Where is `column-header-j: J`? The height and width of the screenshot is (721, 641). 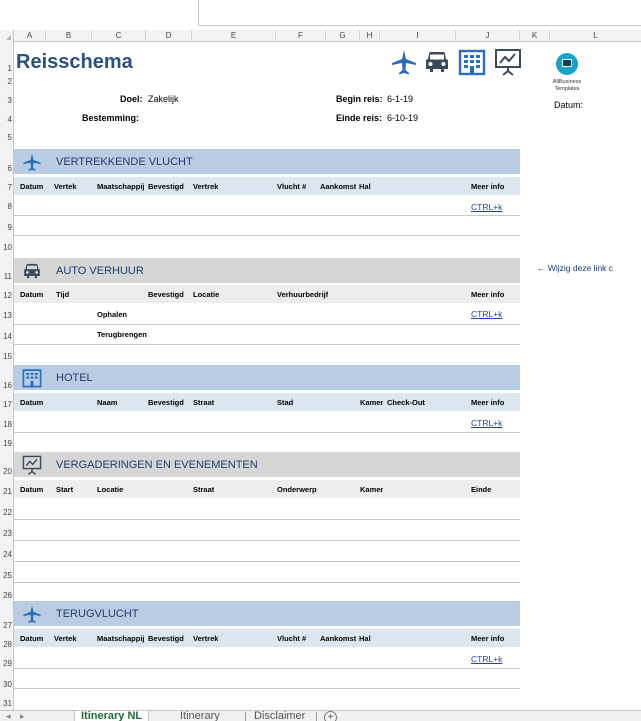
column-header-j: J is located at coordinates (488, 36).